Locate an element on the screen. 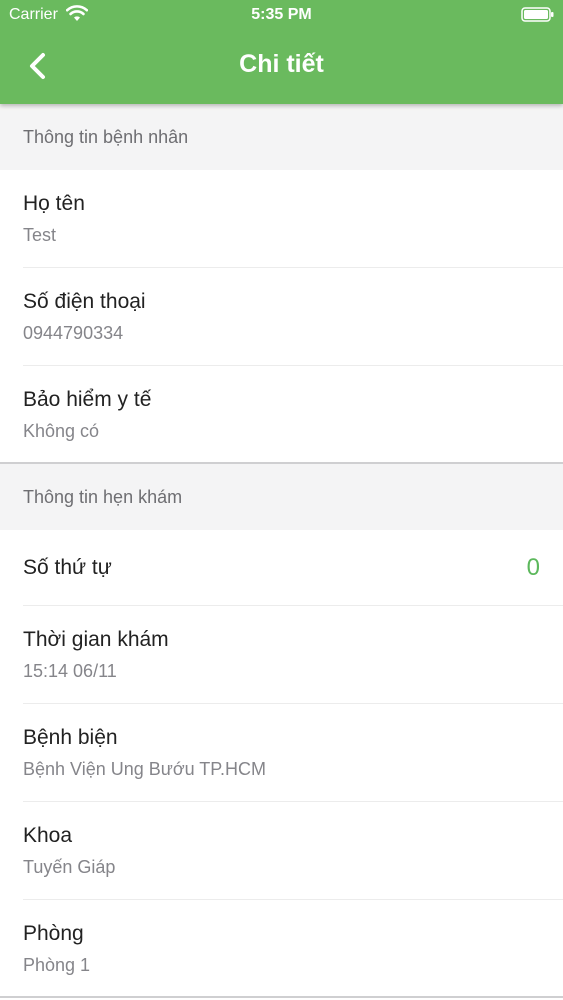 The height and width of the screenshot is (1000, 563). exam-time-value: 15:14 06/11 is located at coordinates (70, 671).